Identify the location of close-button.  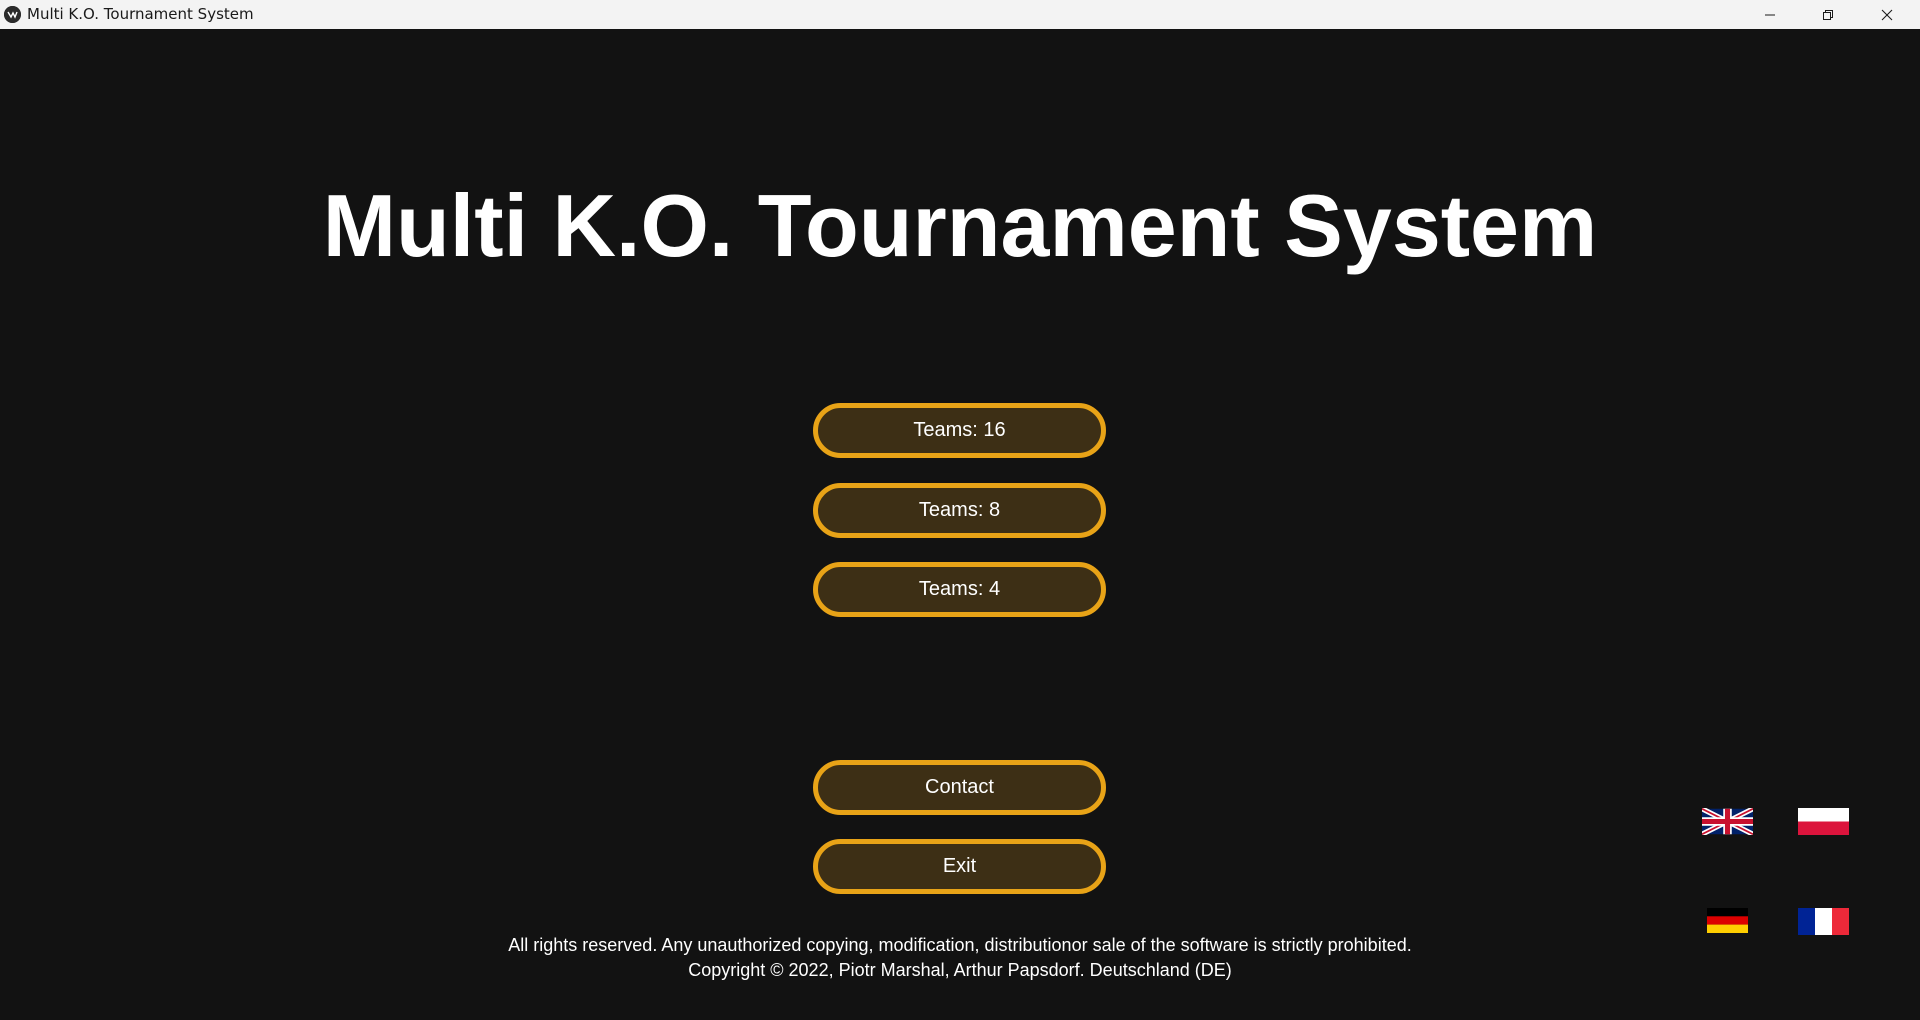
(1887, 14).